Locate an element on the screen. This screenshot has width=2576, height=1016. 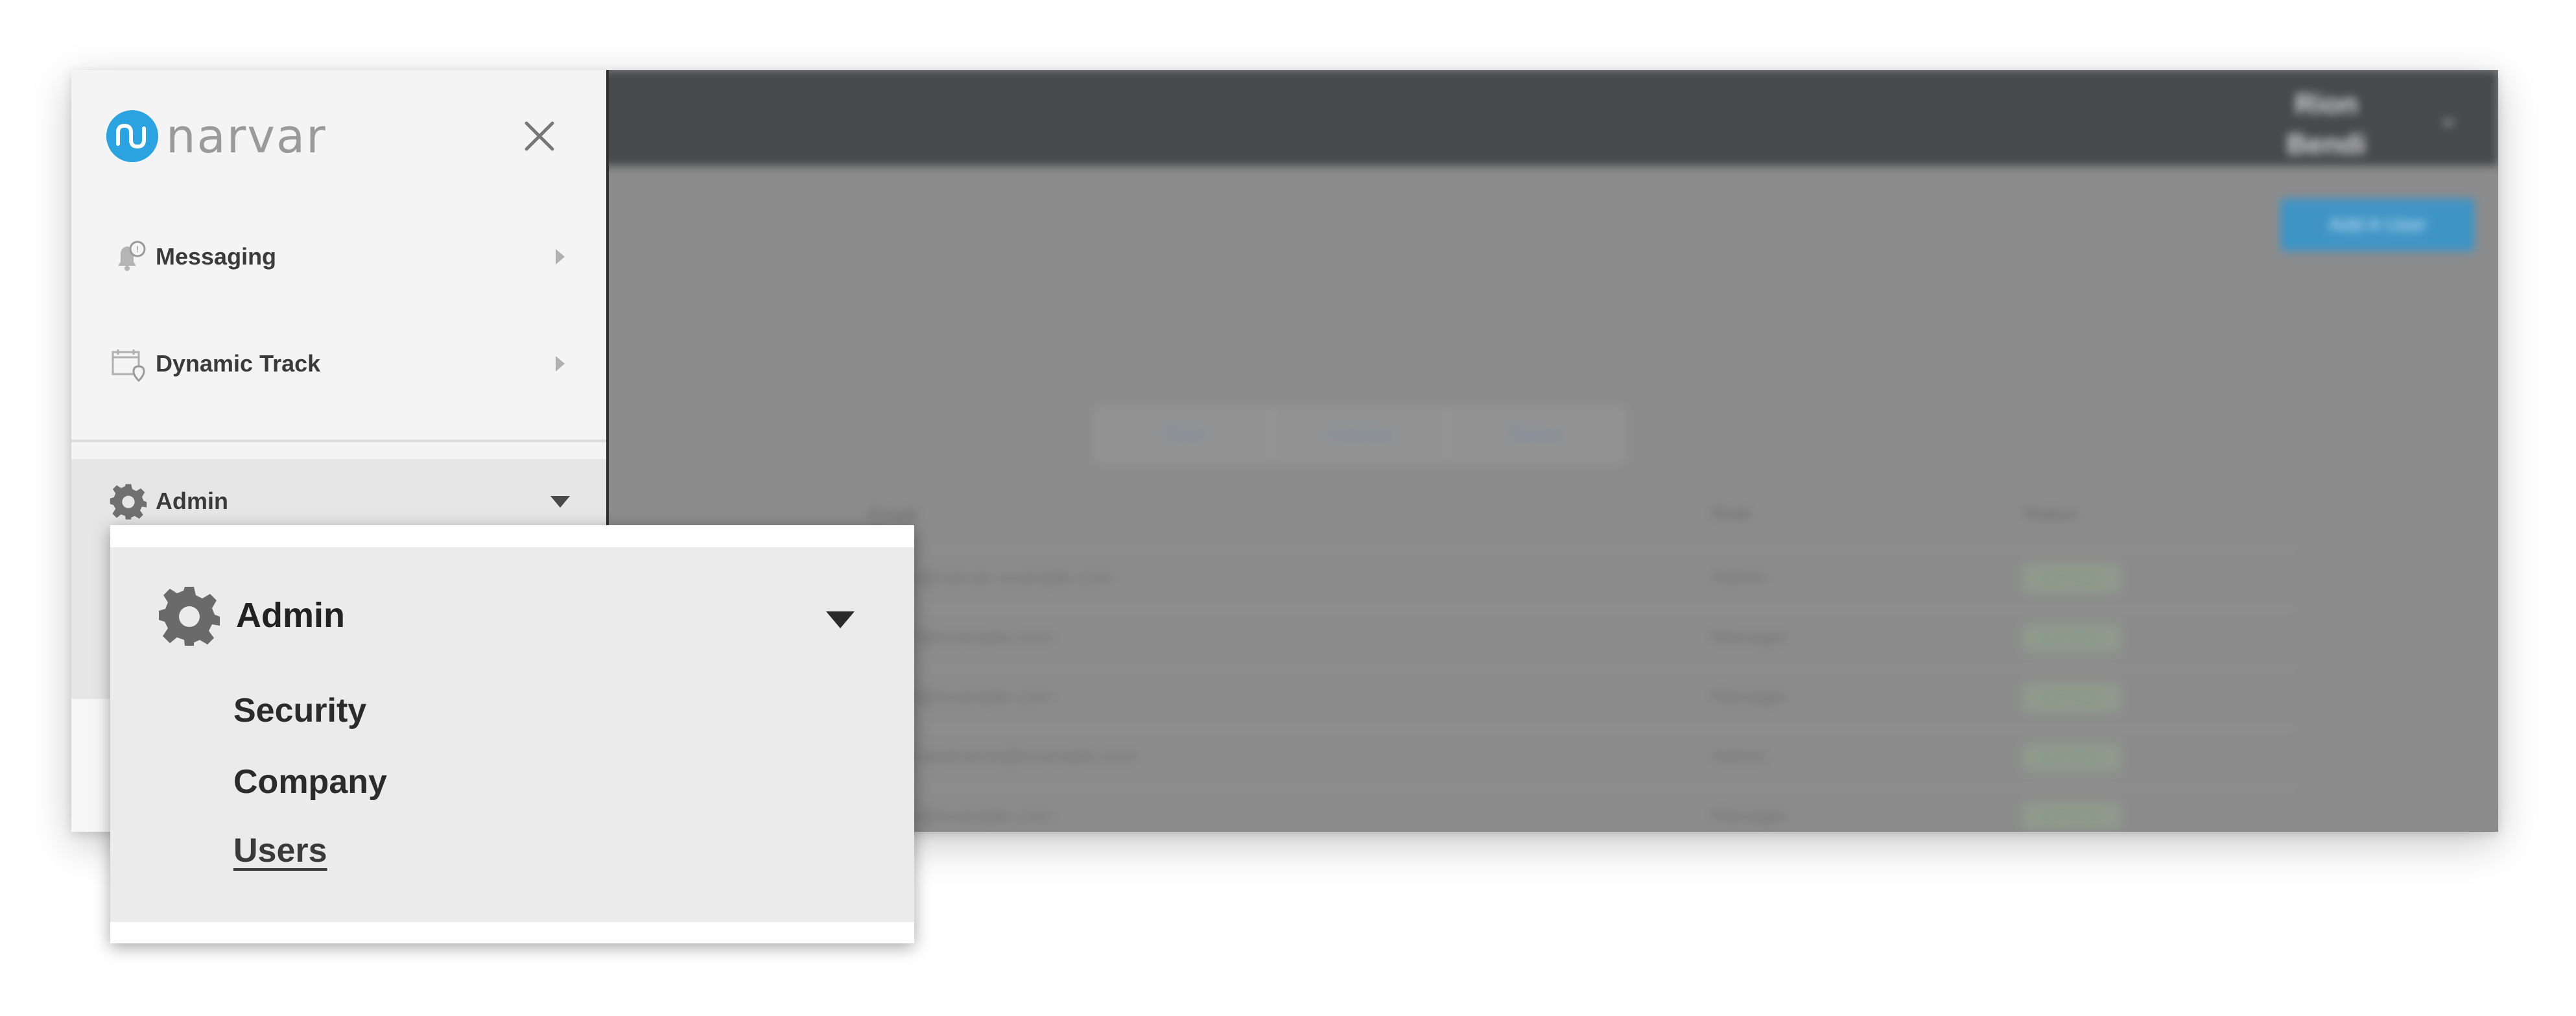
user-last-name: Bendi is located at coordinates (2326, 144).